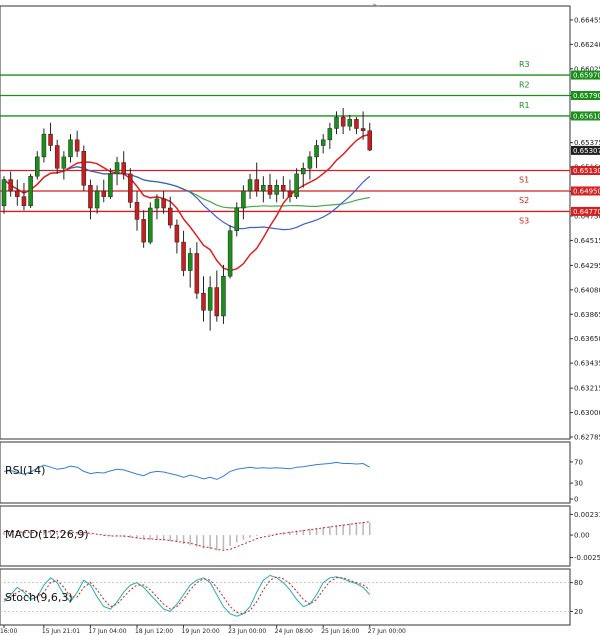 The image size is (600, 635). I want to click on indicator-tick-label: 20, so click(578, 612).